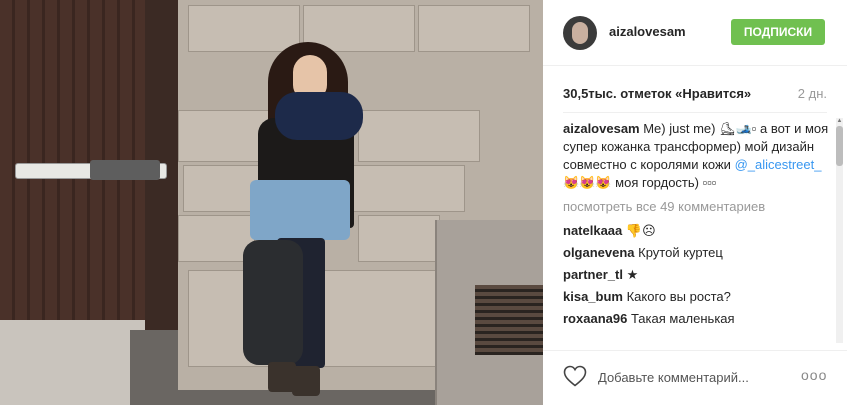  I want to click on comment-item: olganevena Крутой куртец, so click(698, 253).